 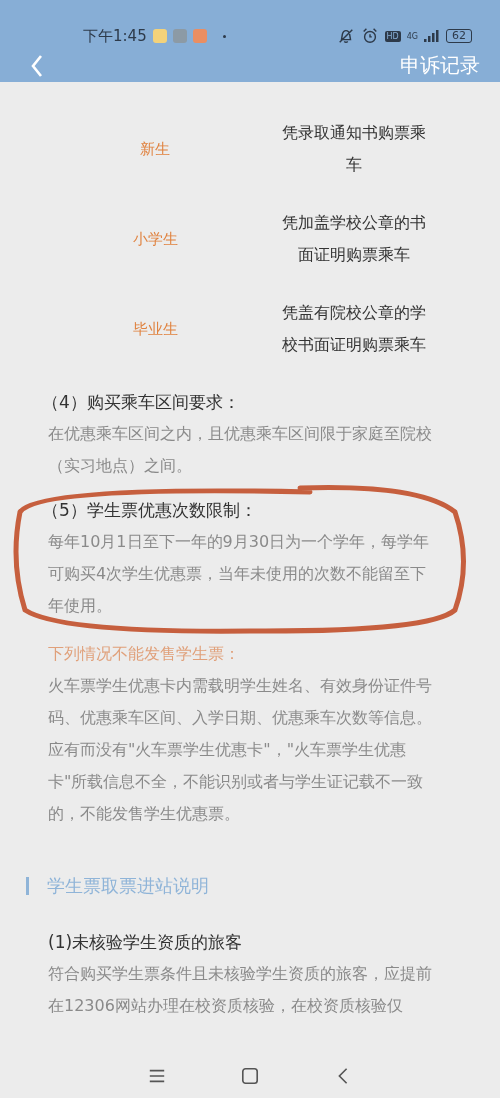 What do you see at coordinates (239, 886) in the screenshot?
I see `section-title: 学生票取票进站说明` at bounding box center [239, 886].